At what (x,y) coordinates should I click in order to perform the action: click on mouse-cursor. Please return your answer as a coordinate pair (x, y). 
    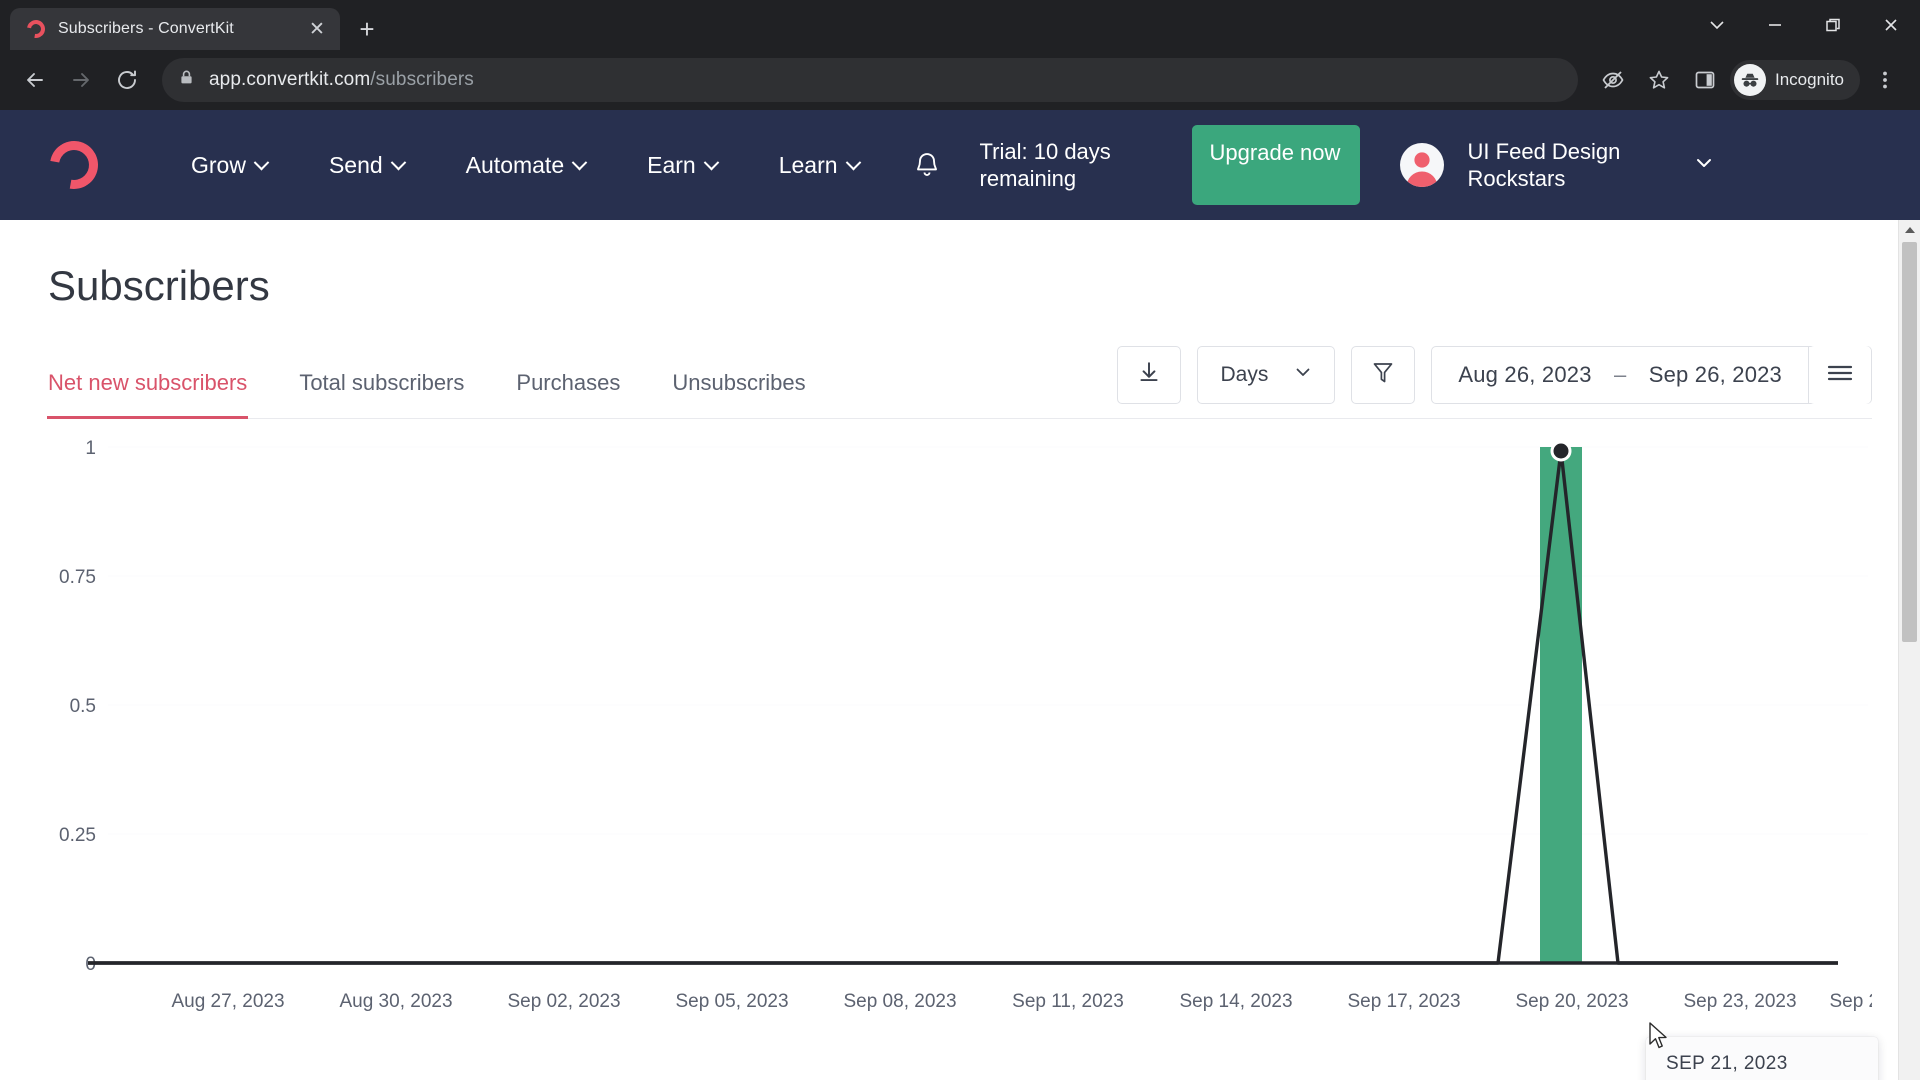
    Looking at the image, I should click on (1659, 1039).